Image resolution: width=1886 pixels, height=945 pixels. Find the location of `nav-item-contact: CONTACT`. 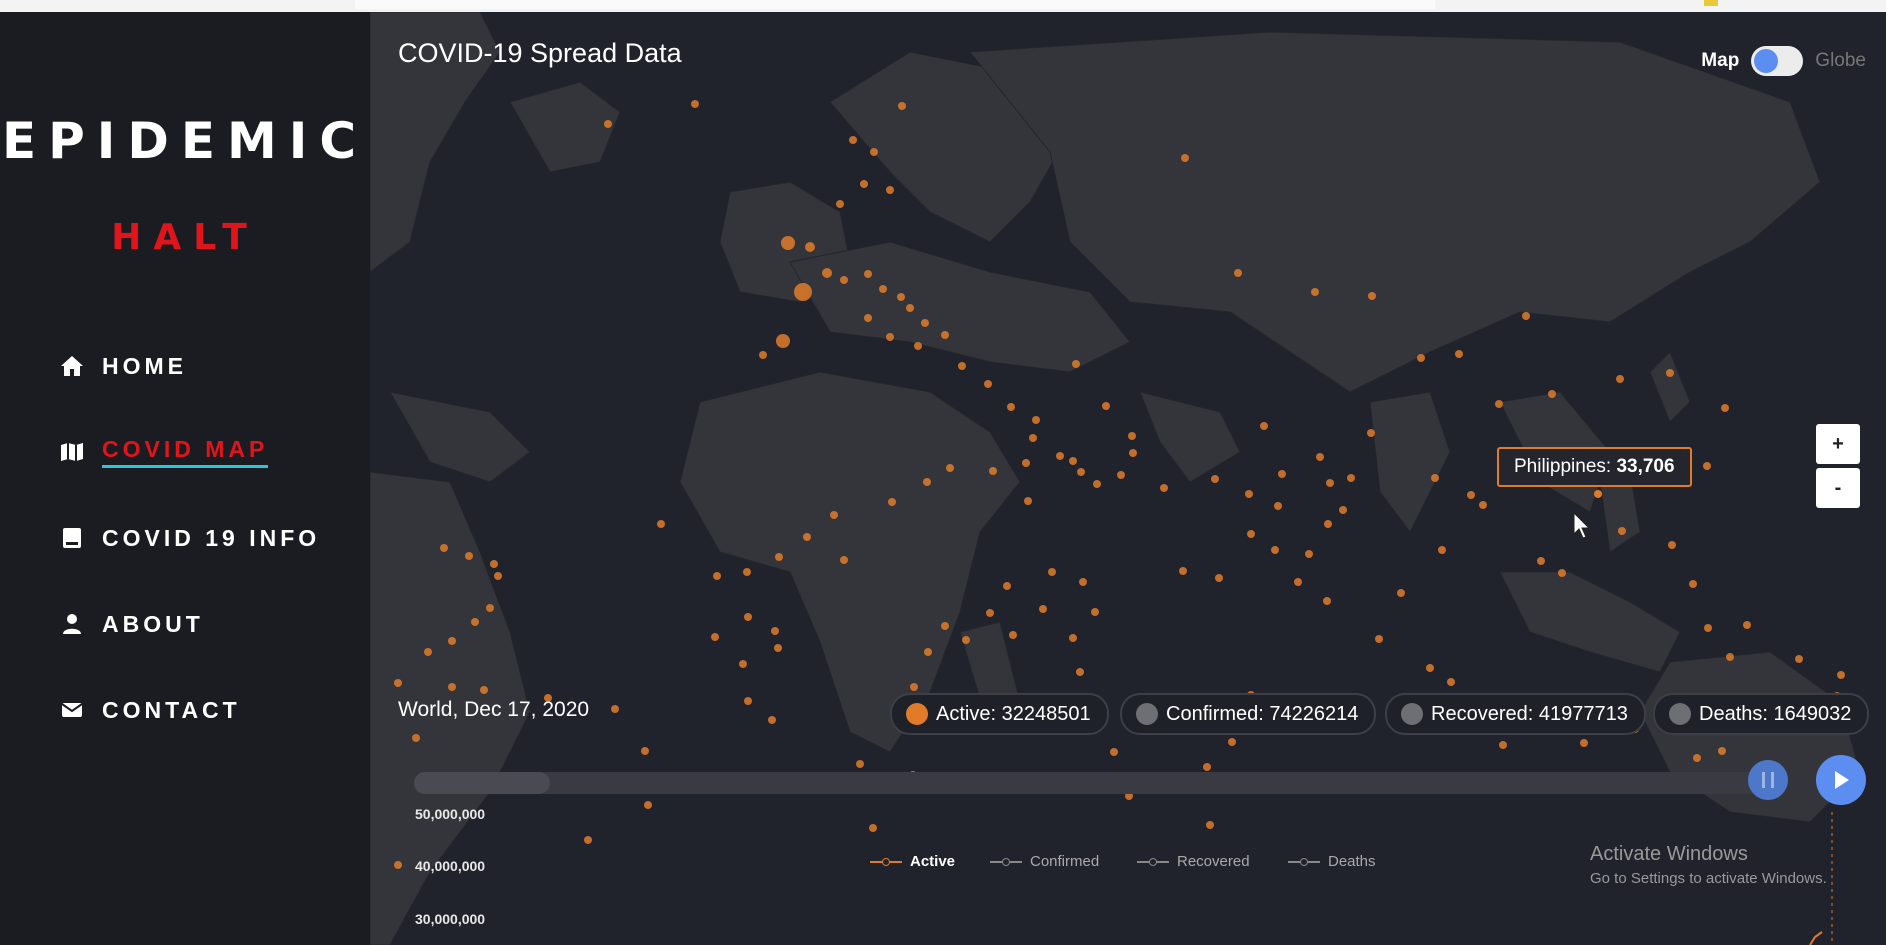

nav-item-contact: CONTACT is located at coordinates (149, 710).